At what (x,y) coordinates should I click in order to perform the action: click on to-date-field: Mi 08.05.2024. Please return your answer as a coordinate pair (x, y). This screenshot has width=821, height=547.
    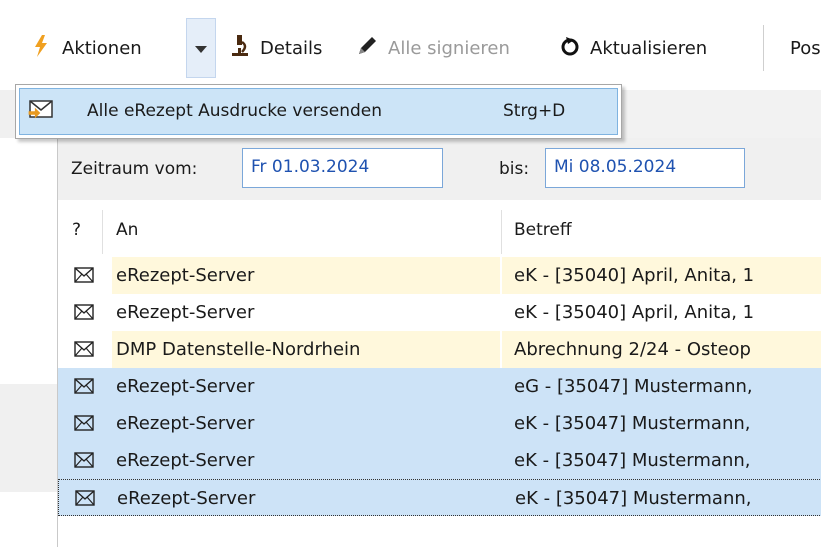
    Looking at the image, I should click on (645, 168).